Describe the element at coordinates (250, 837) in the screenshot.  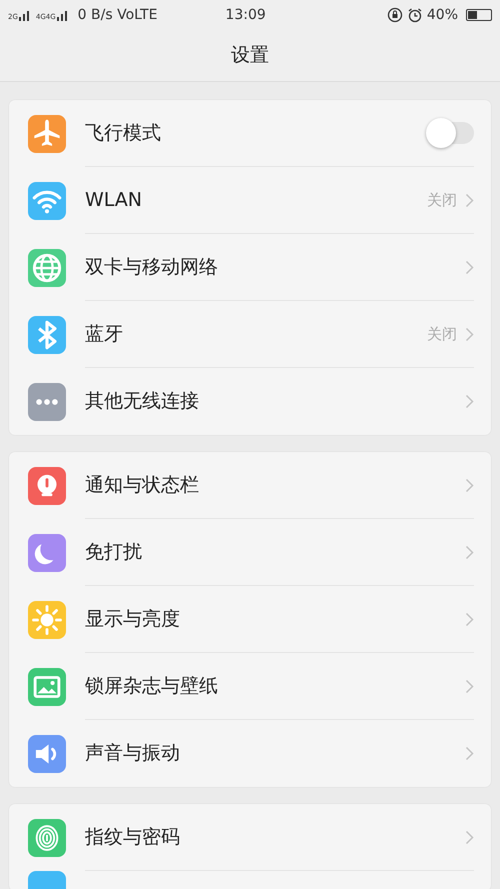
I see `settings-row: 指纹与密码` at that location.